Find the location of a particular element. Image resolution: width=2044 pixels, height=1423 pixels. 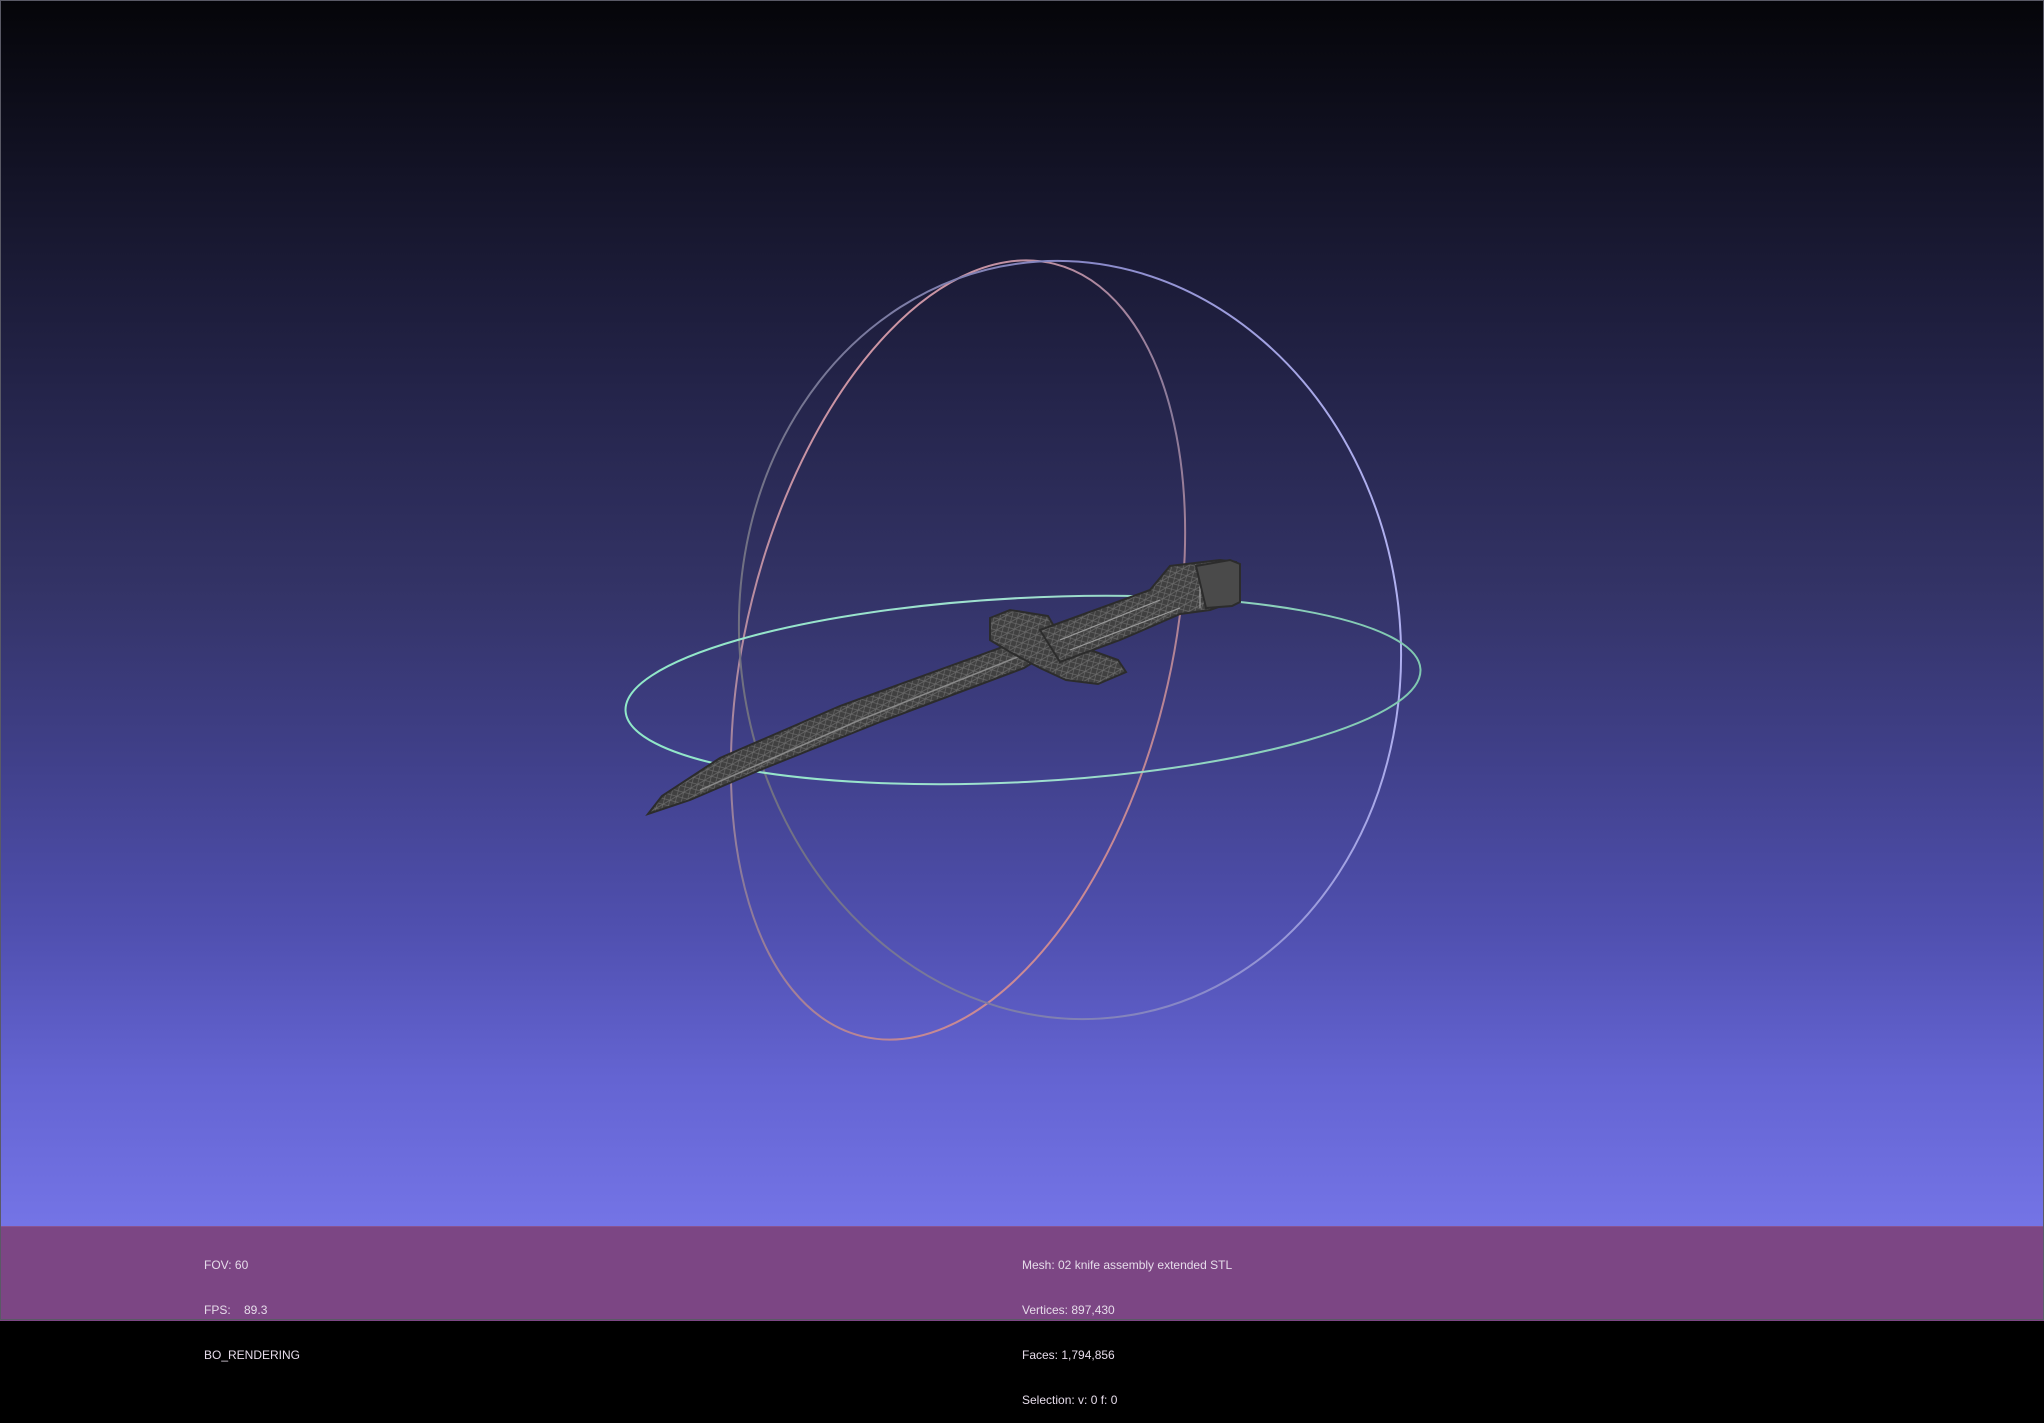

selection-label: Selection: v: 0 f: 0 is located at coordinates (1070, 1400).